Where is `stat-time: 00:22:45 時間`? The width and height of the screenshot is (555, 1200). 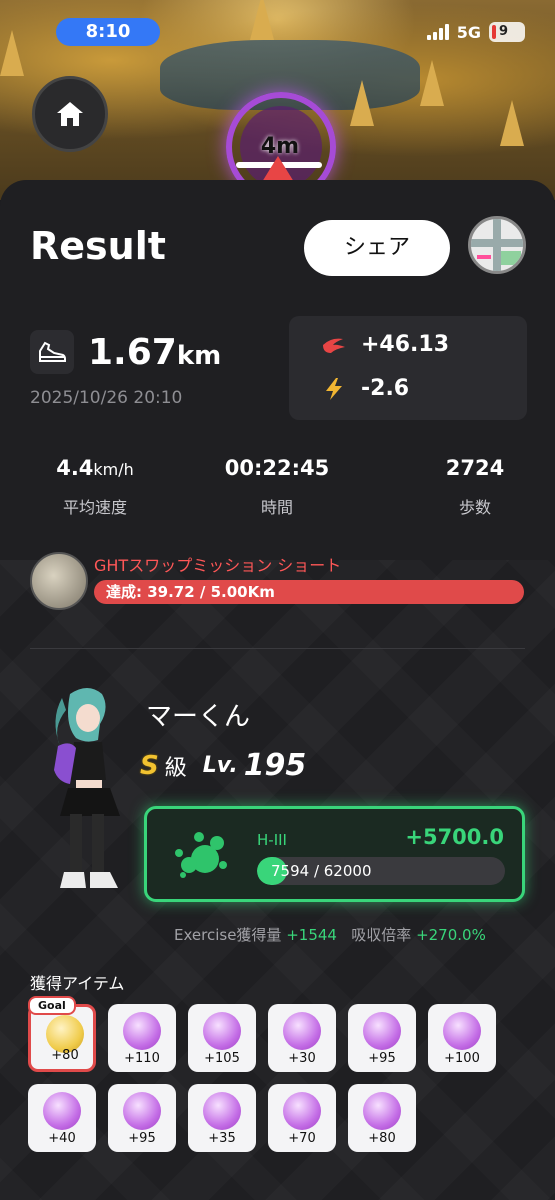 stat-time: 00:22:45 時間 is located at coordinates (277, 487).